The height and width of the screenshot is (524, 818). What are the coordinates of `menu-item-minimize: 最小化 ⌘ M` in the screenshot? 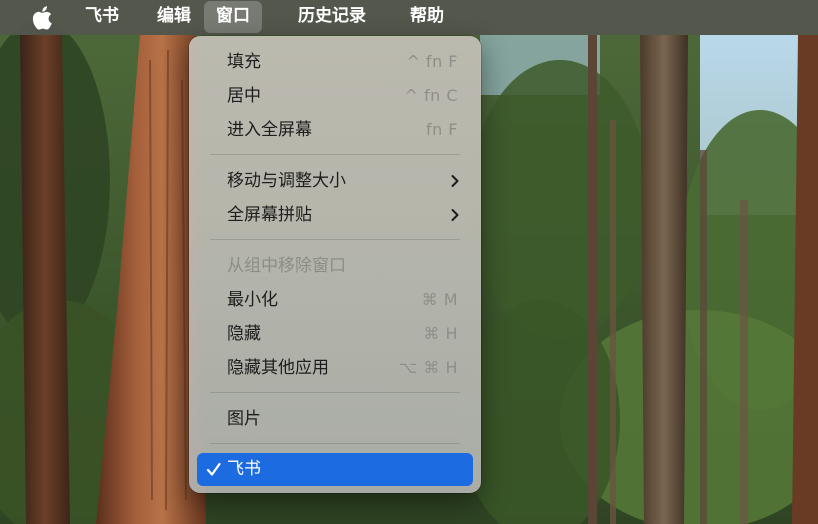 It's located at (335, 300).